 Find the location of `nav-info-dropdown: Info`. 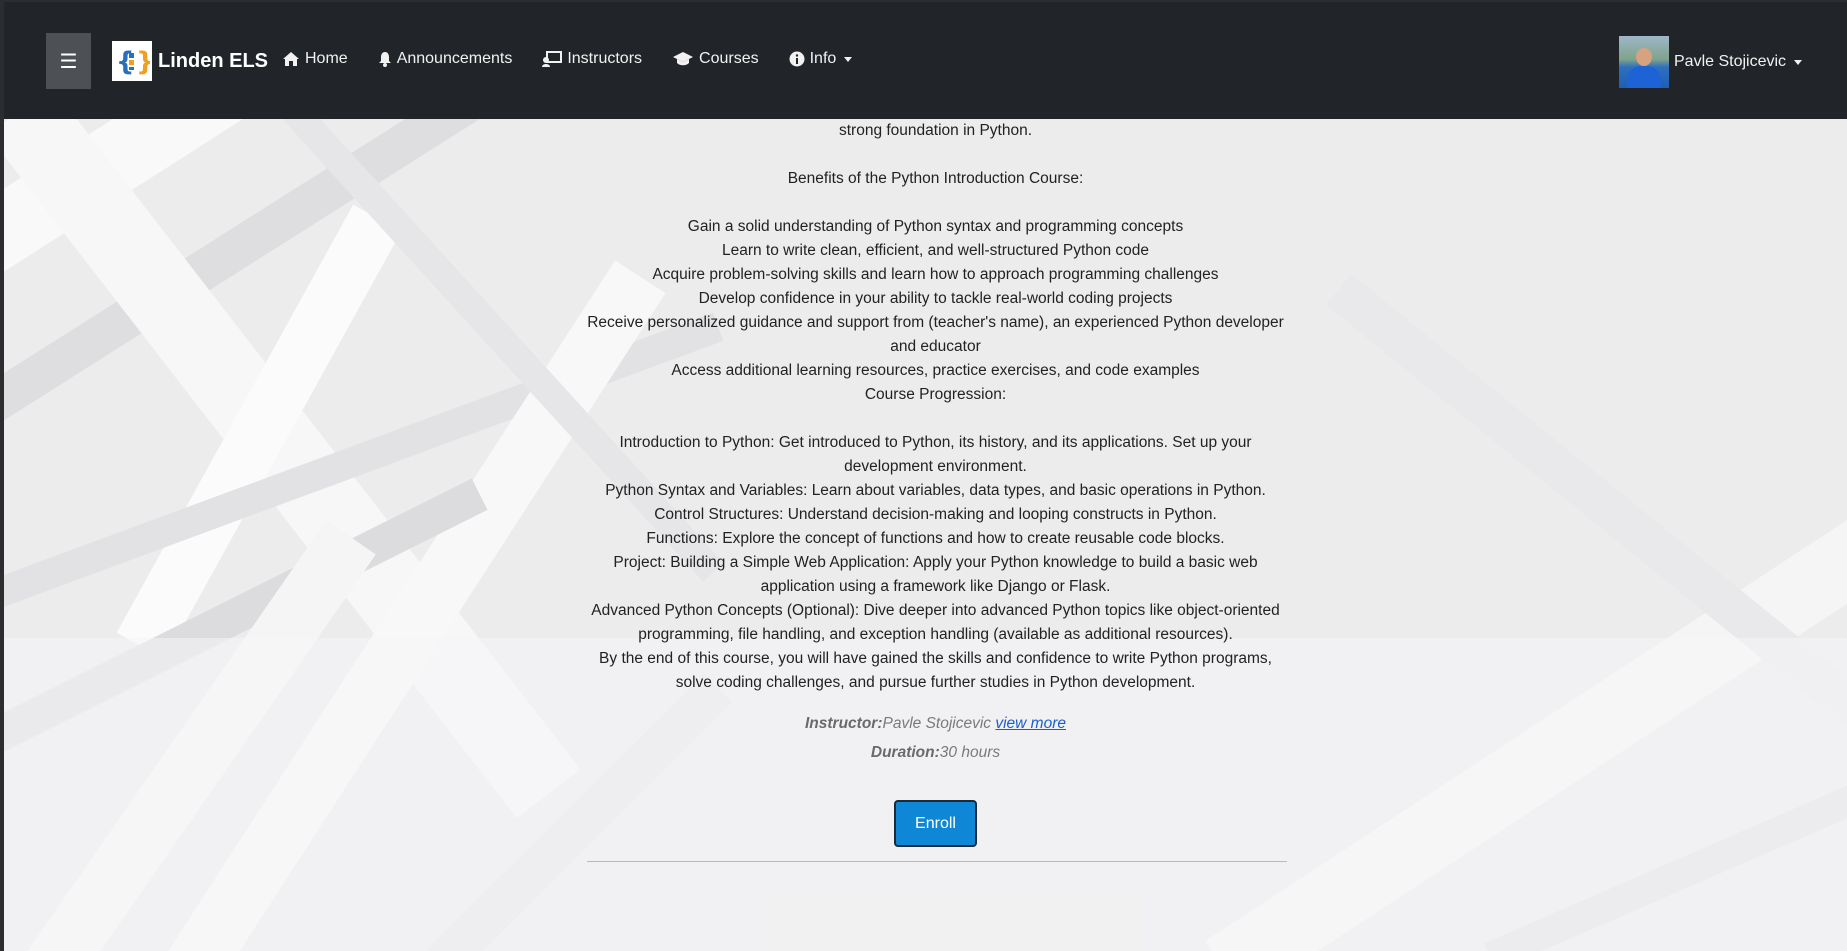

nav-info-dropdown: Info is located at coordinates (821, 59).